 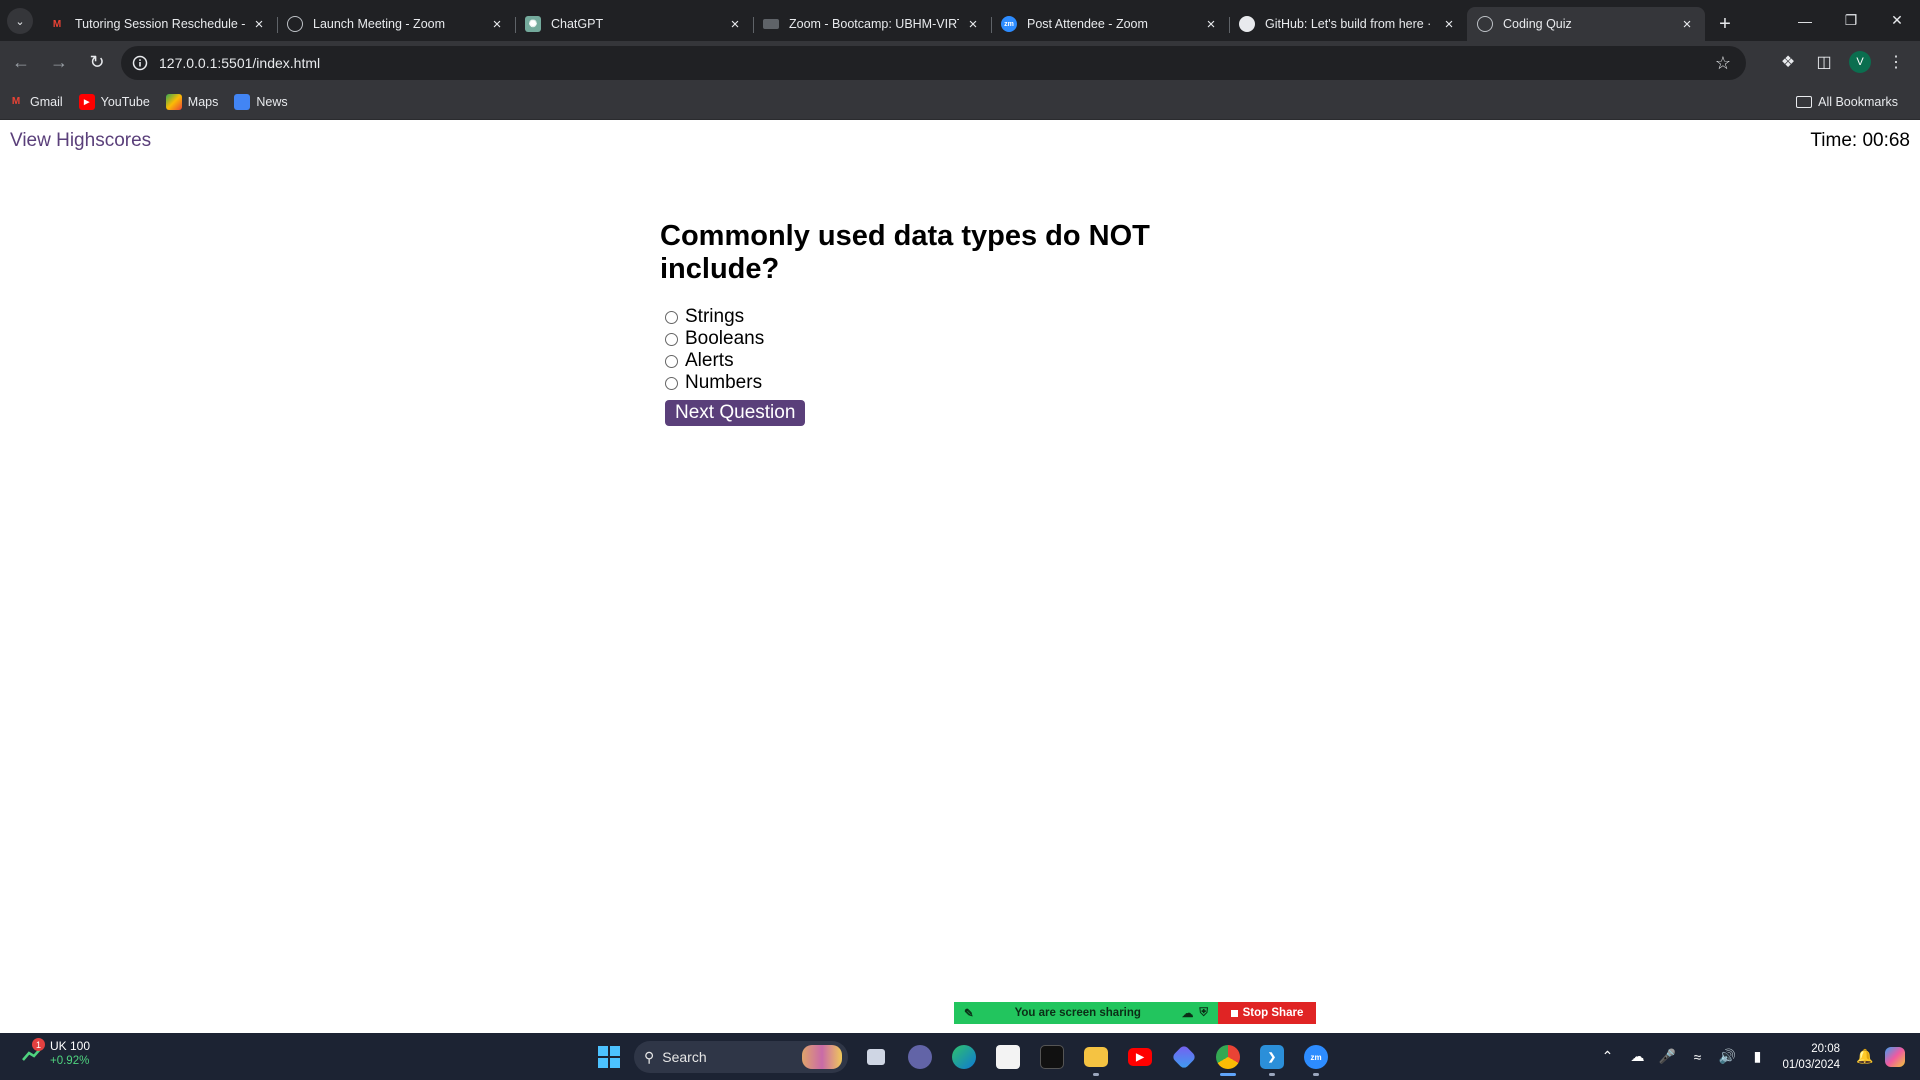 I want to click on bookmark-news: News, so click(x=260, y=102).